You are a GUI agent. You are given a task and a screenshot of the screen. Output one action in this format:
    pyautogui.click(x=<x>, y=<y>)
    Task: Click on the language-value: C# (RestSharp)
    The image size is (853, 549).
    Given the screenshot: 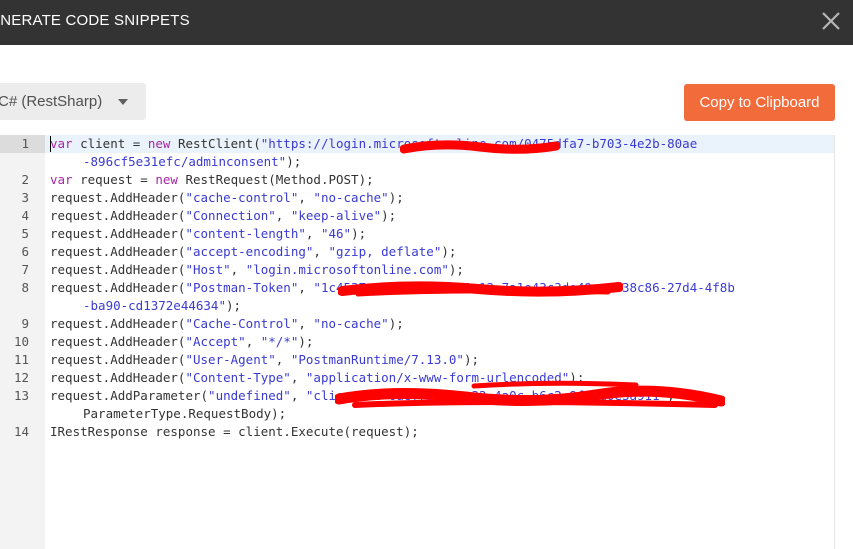 What is the action you would take?
    pyautogui.click(x=51, y=101)
    